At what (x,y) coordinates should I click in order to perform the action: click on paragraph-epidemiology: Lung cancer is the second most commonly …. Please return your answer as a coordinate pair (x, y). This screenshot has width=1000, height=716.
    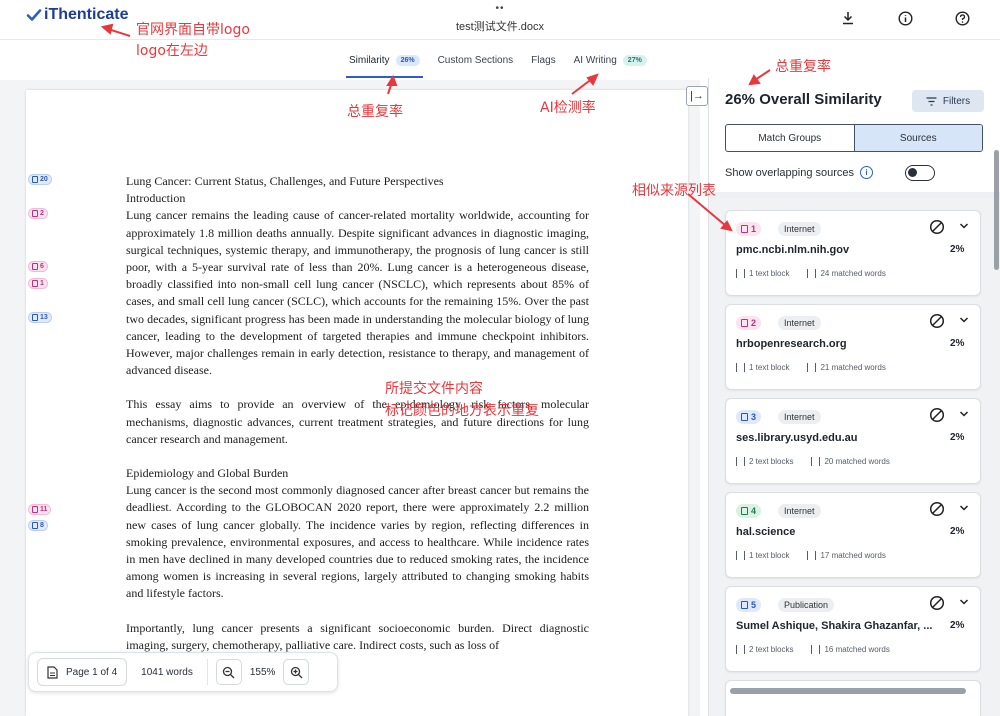
    Looking at the image, I should click on (357, 542).